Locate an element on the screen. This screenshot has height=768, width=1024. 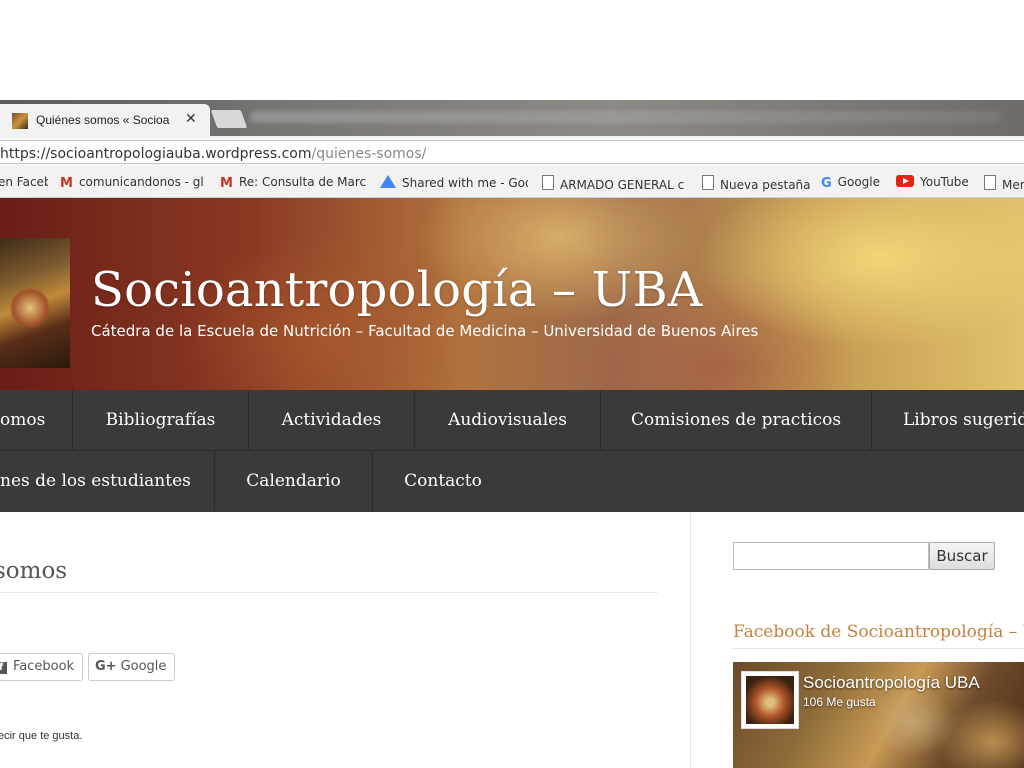
facebook-icon: f is located at coordinates (3, 668).